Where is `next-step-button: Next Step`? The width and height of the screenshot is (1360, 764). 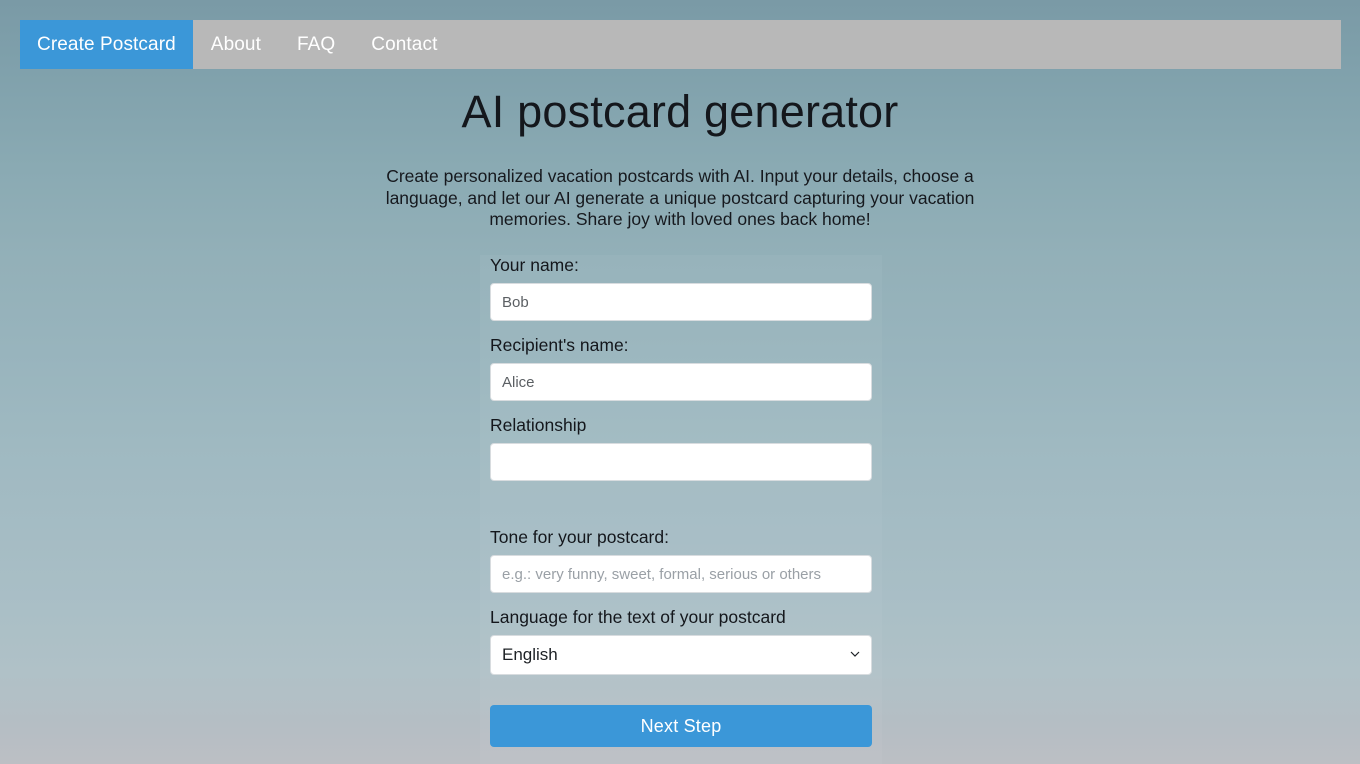
next-step-button: Next Step is located at coordinates (681, 726).